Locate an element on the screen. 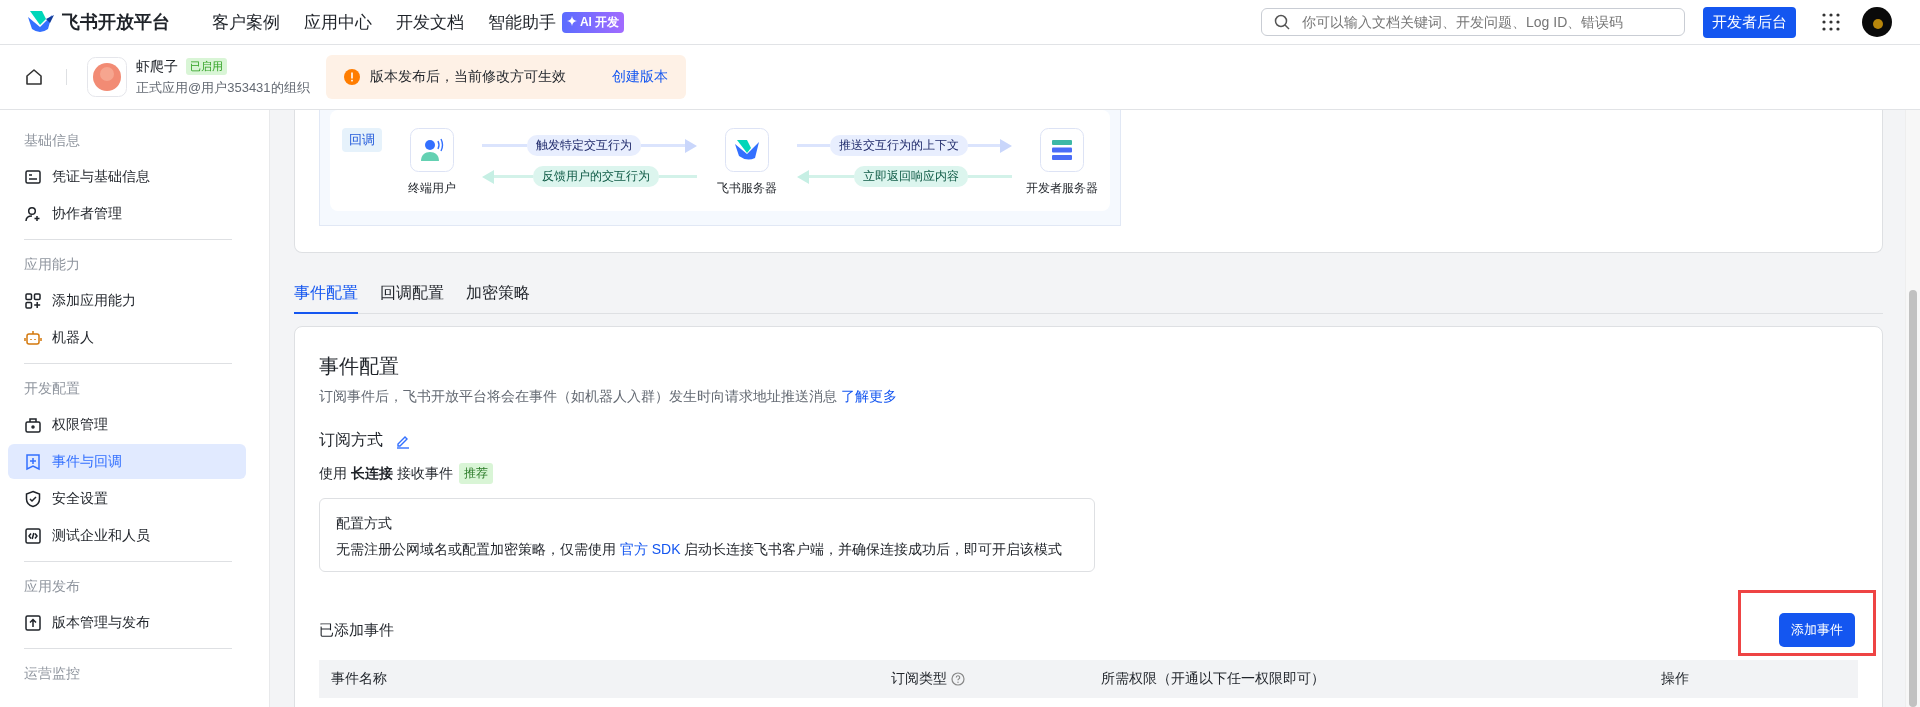 The height and width of the screenshot is (707, 1920). sidebar-item: 协作者管理 is located at coordinates (127, 213).